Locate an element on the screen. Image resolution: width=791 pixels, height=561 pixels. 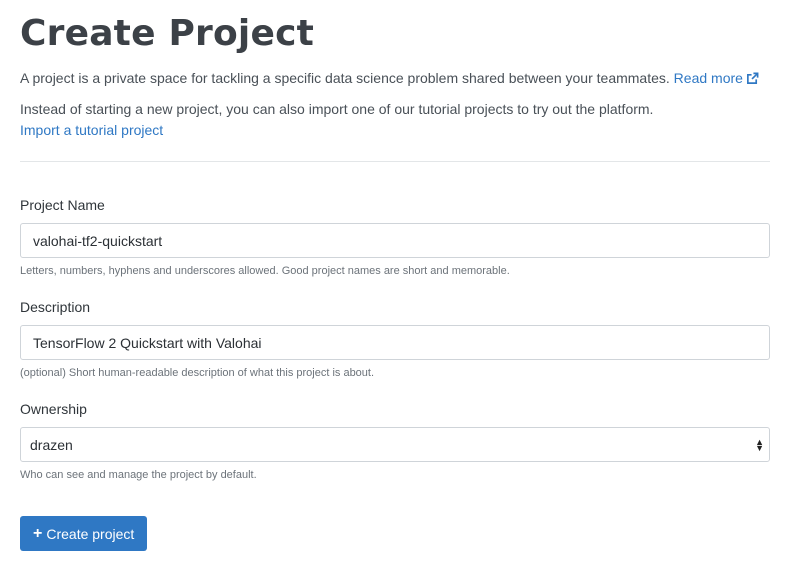
ownership-select: drazen ▲ ▼ is located at coordinates (395, 444).